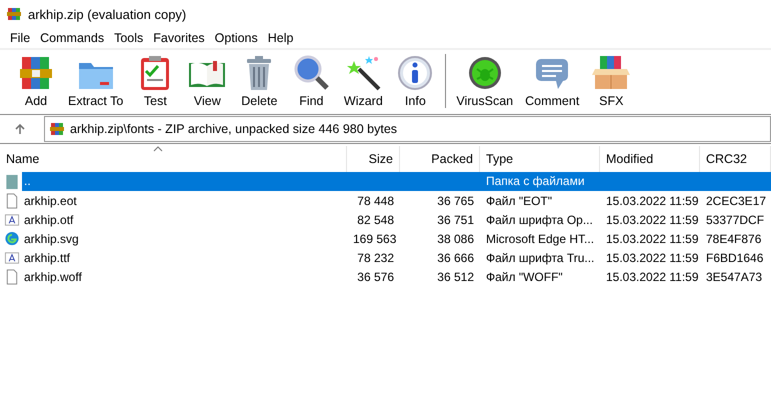  I want to click on toolbar-button: Info, so click(415, 79).